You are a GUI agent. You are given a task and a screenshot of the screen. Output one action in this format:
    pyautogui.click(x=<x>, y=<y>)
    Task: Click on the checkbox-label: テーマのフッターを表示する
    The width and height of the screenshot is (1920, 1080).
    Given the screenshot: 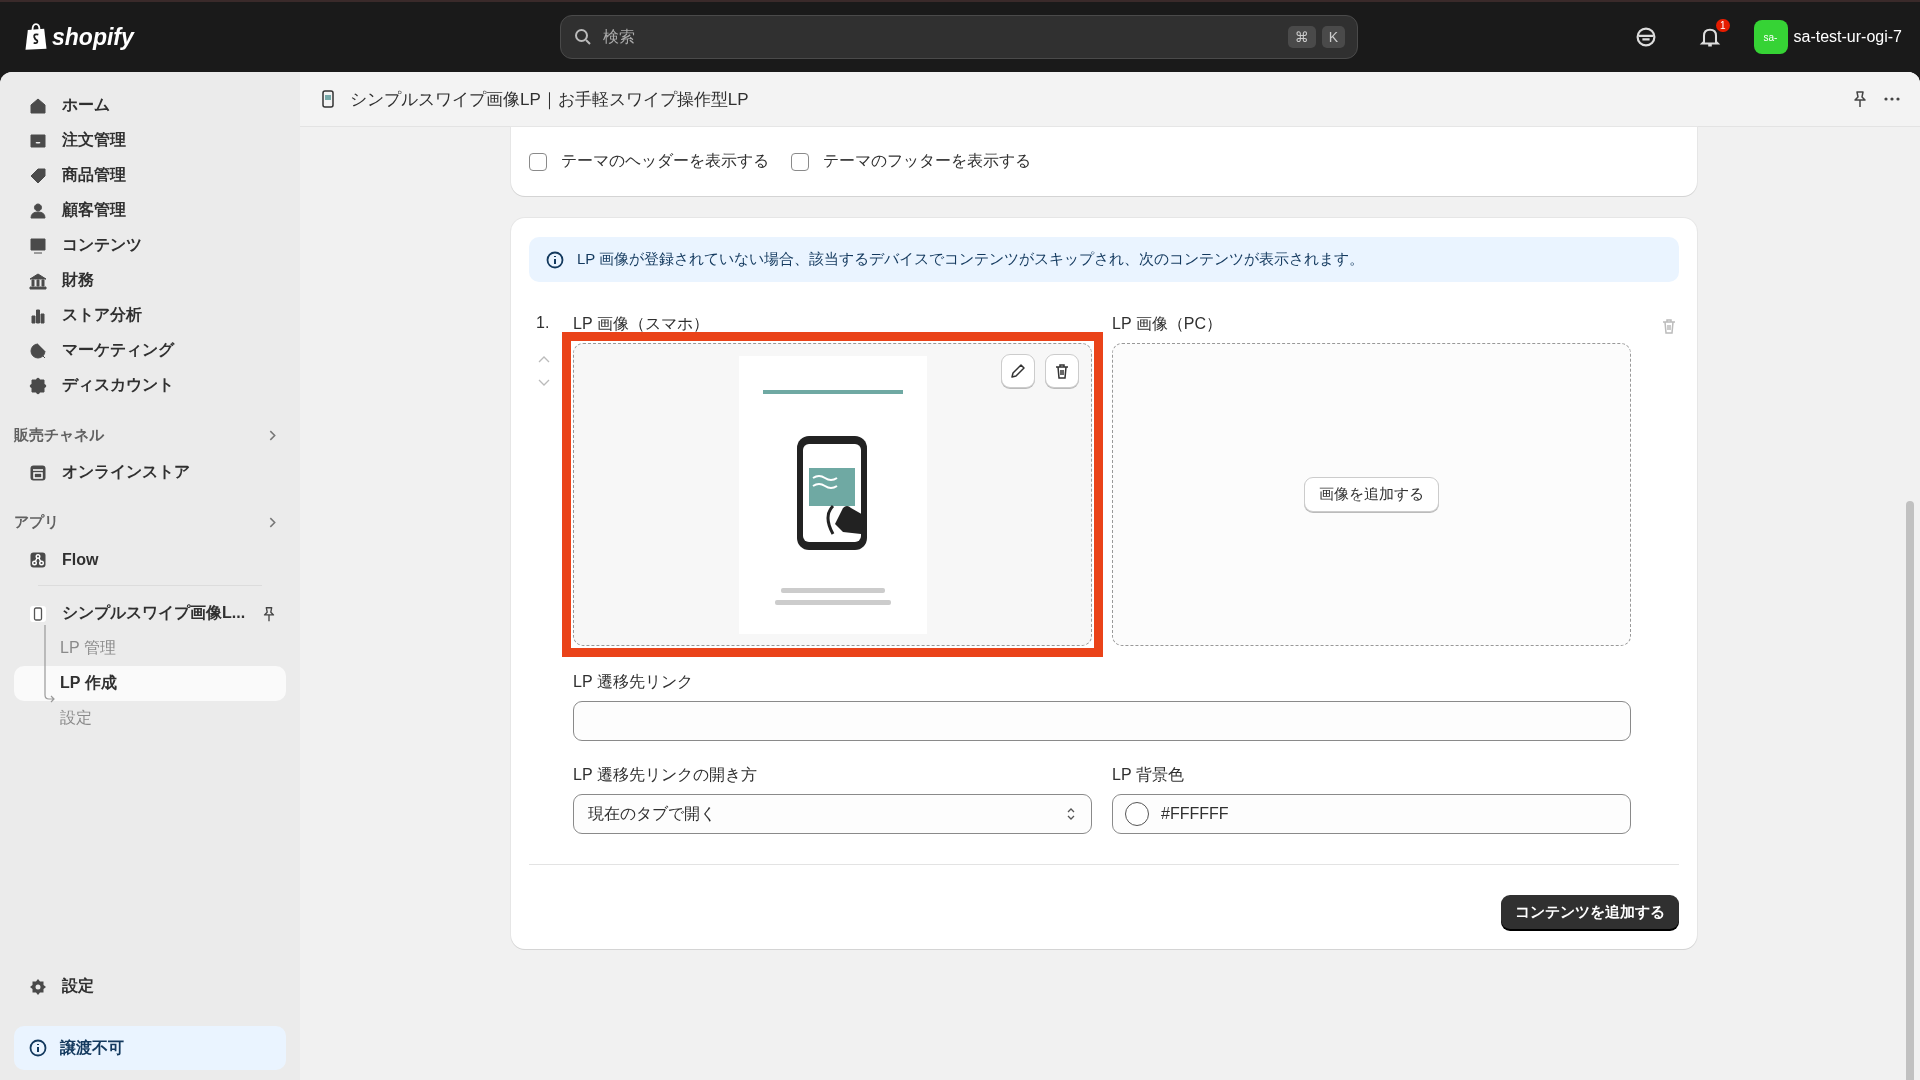 What is the action you would take?
    pyautogui.click(x=927, y=161)
    